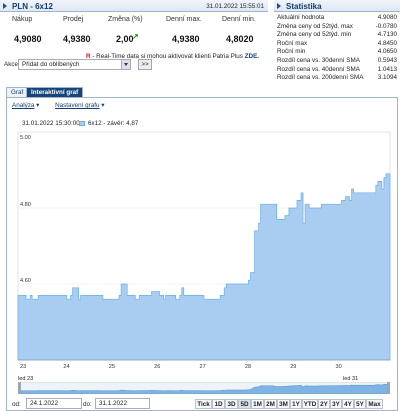 This screenshot has height=411, width=400. I want to click on chart-links: Analýza ▾ Nastavení grafu ▾, so click(58, 105).